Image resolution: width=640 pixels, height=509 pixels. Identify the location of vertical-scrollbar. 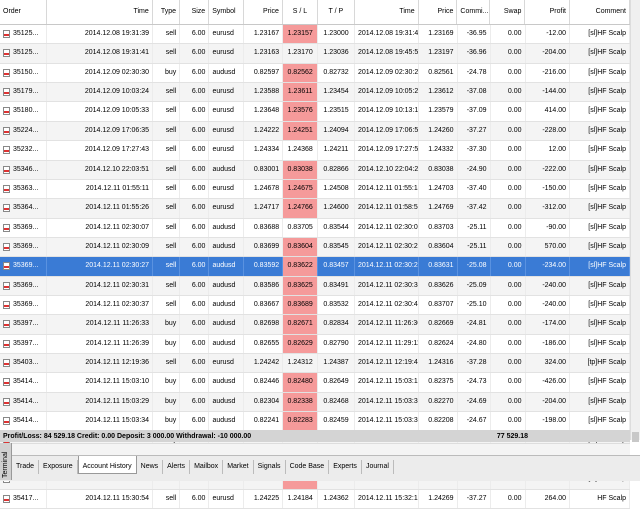
(635, 221).